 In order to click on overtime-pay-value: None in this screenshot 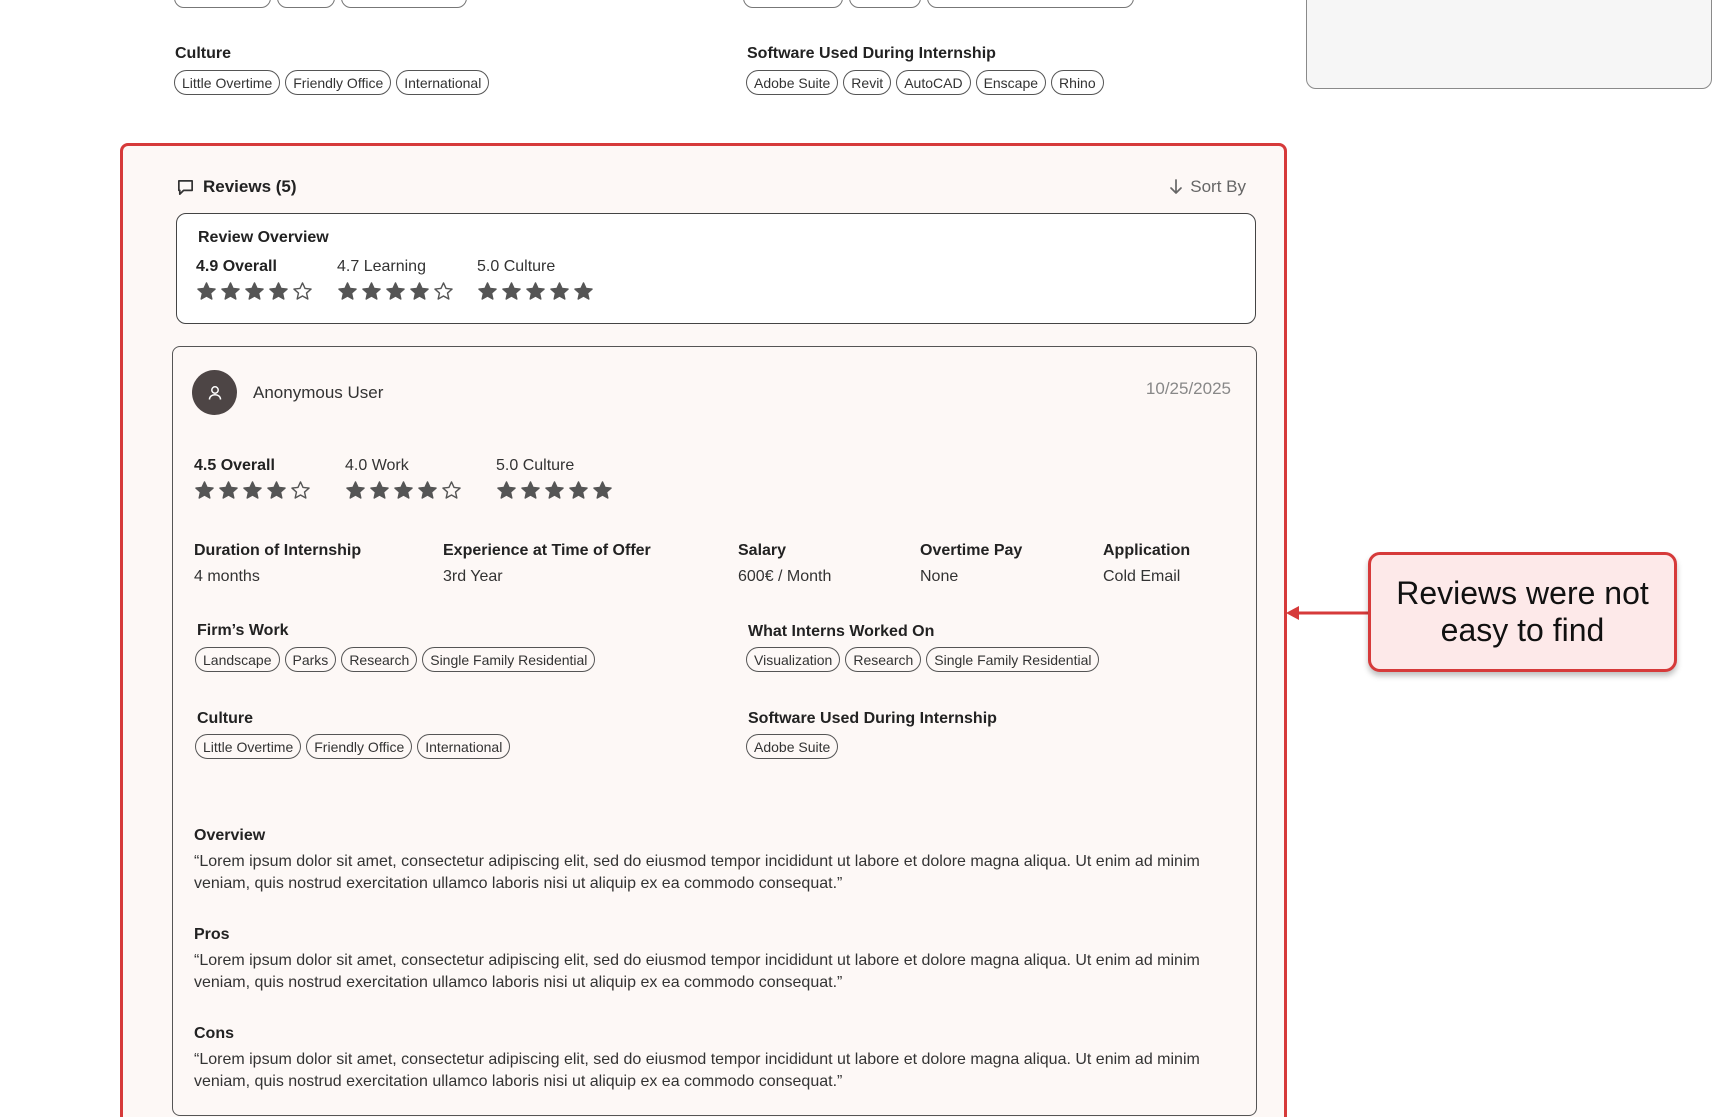, I will do `click(939, 576)`.